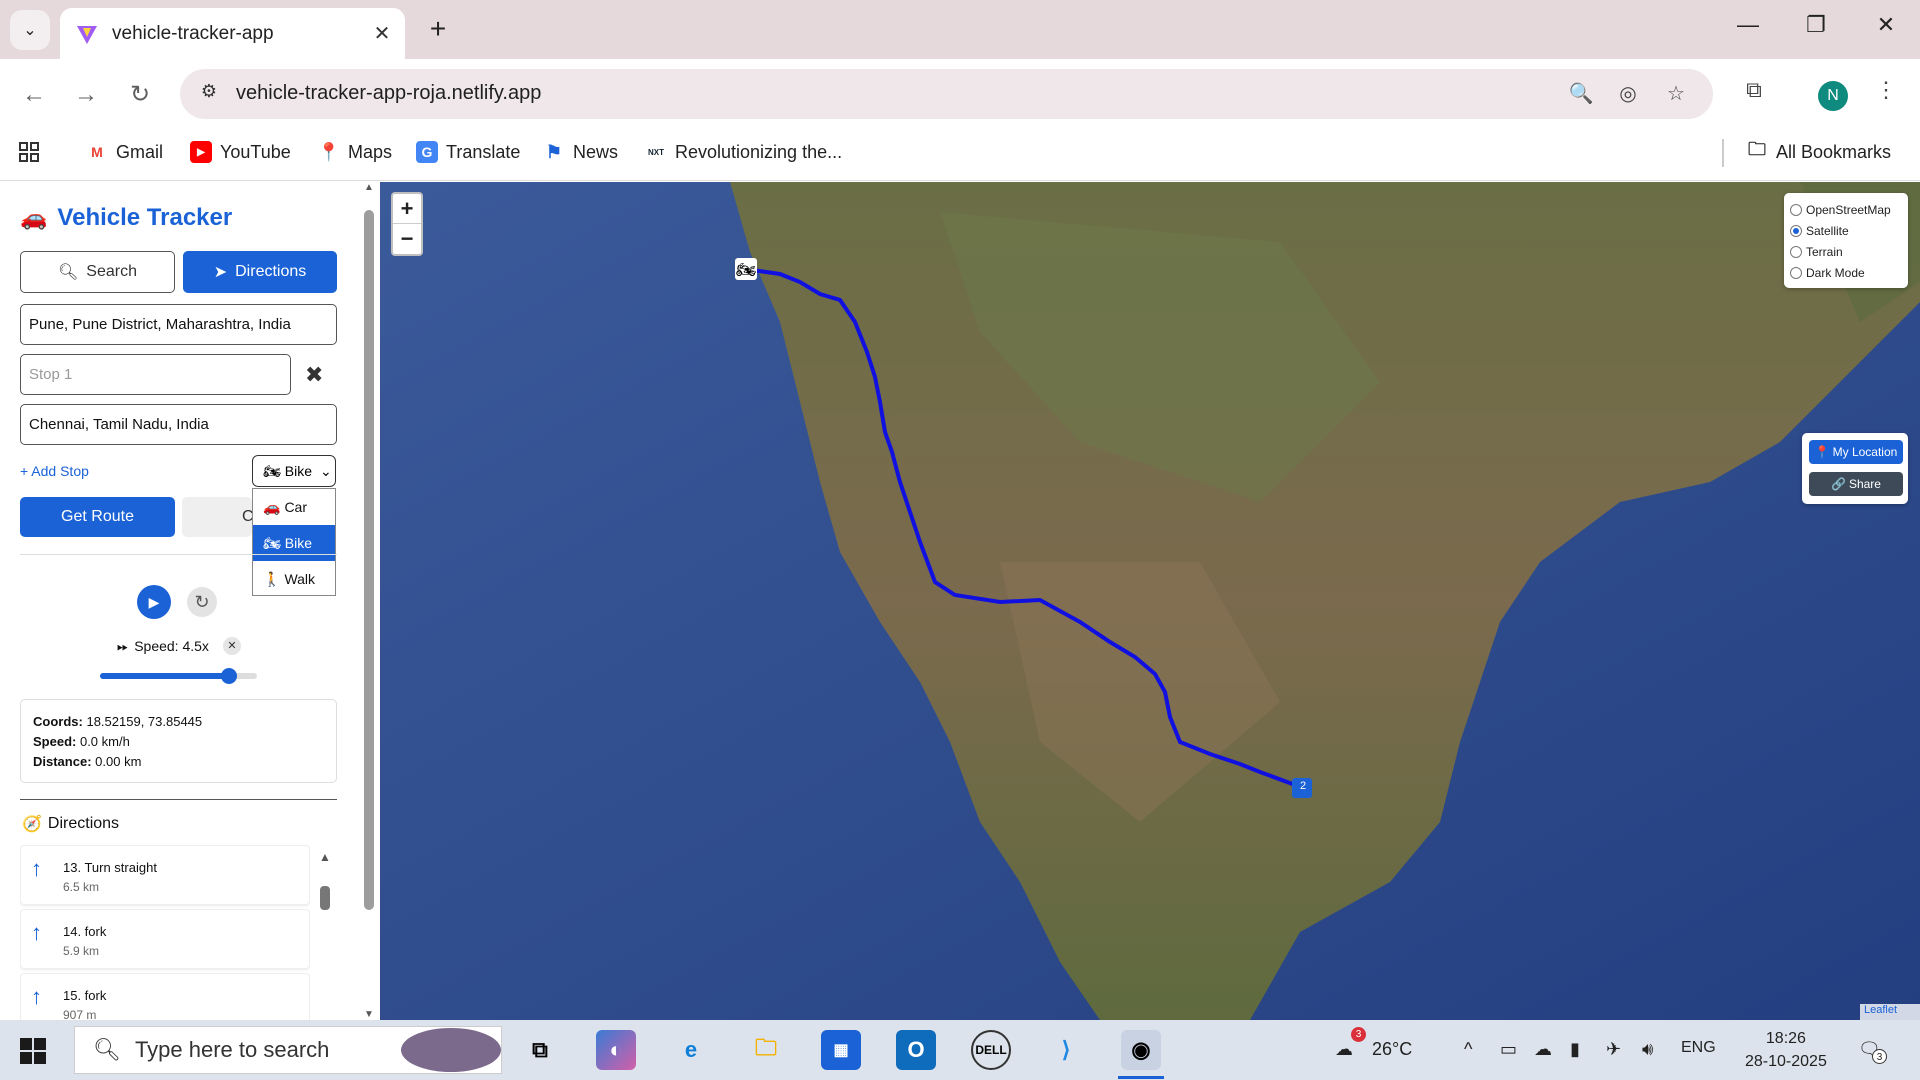 This screenshot has width=1920, height=1080. I want to click on leaflet-attribution: Leaflet, so click(1890, 1012).